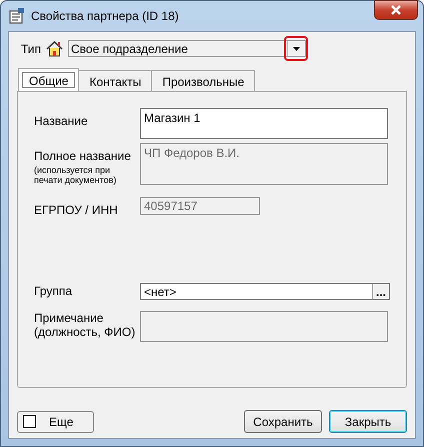  What do you see at coordinates (368, 421) in the screenshot?
I see `dialog-button: Закрыть` at bounding box center [368, 421].